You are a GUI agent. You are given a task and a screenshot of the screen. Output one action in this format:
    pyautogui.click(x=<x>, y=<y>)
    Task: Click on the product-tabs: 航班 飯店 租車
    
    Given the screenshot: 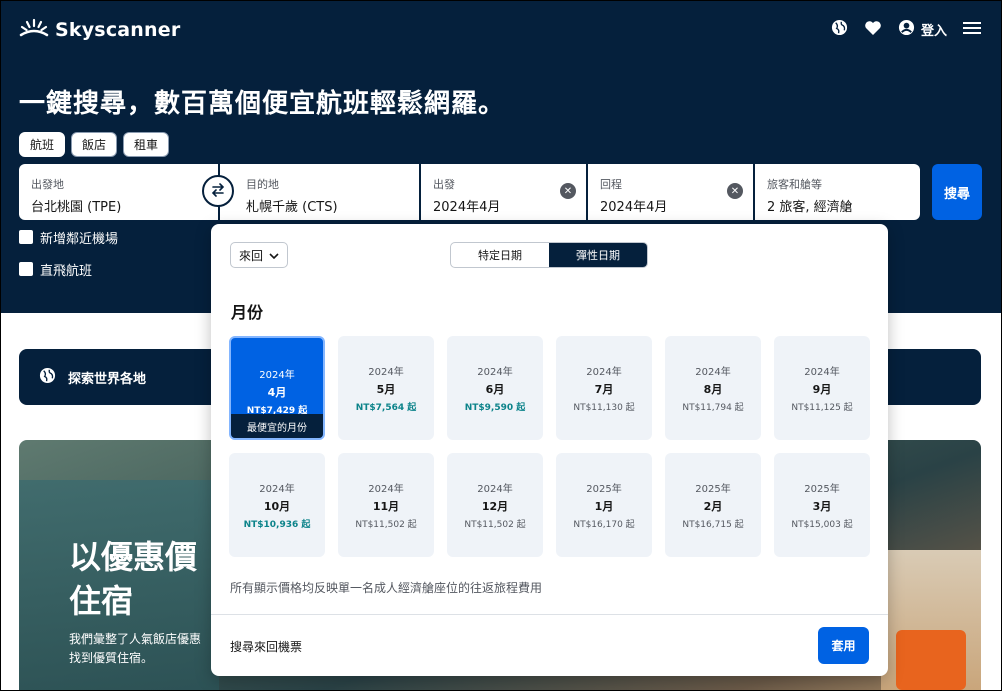 What is the action you would take?
    pyautogui.click(x=94, y=144)
    